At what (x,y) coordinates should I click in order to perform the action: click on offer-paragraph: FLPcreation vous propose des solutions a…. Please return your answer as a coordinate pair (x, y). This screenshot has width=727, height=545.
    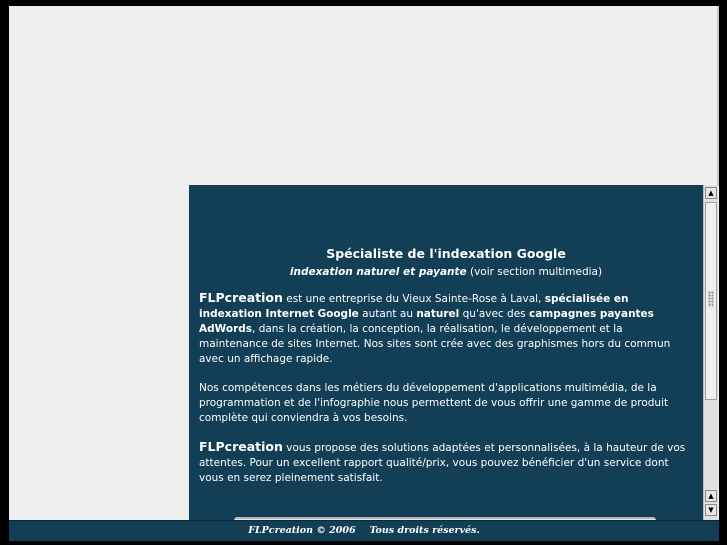
    Looking at the image, I should click on (446, 462).